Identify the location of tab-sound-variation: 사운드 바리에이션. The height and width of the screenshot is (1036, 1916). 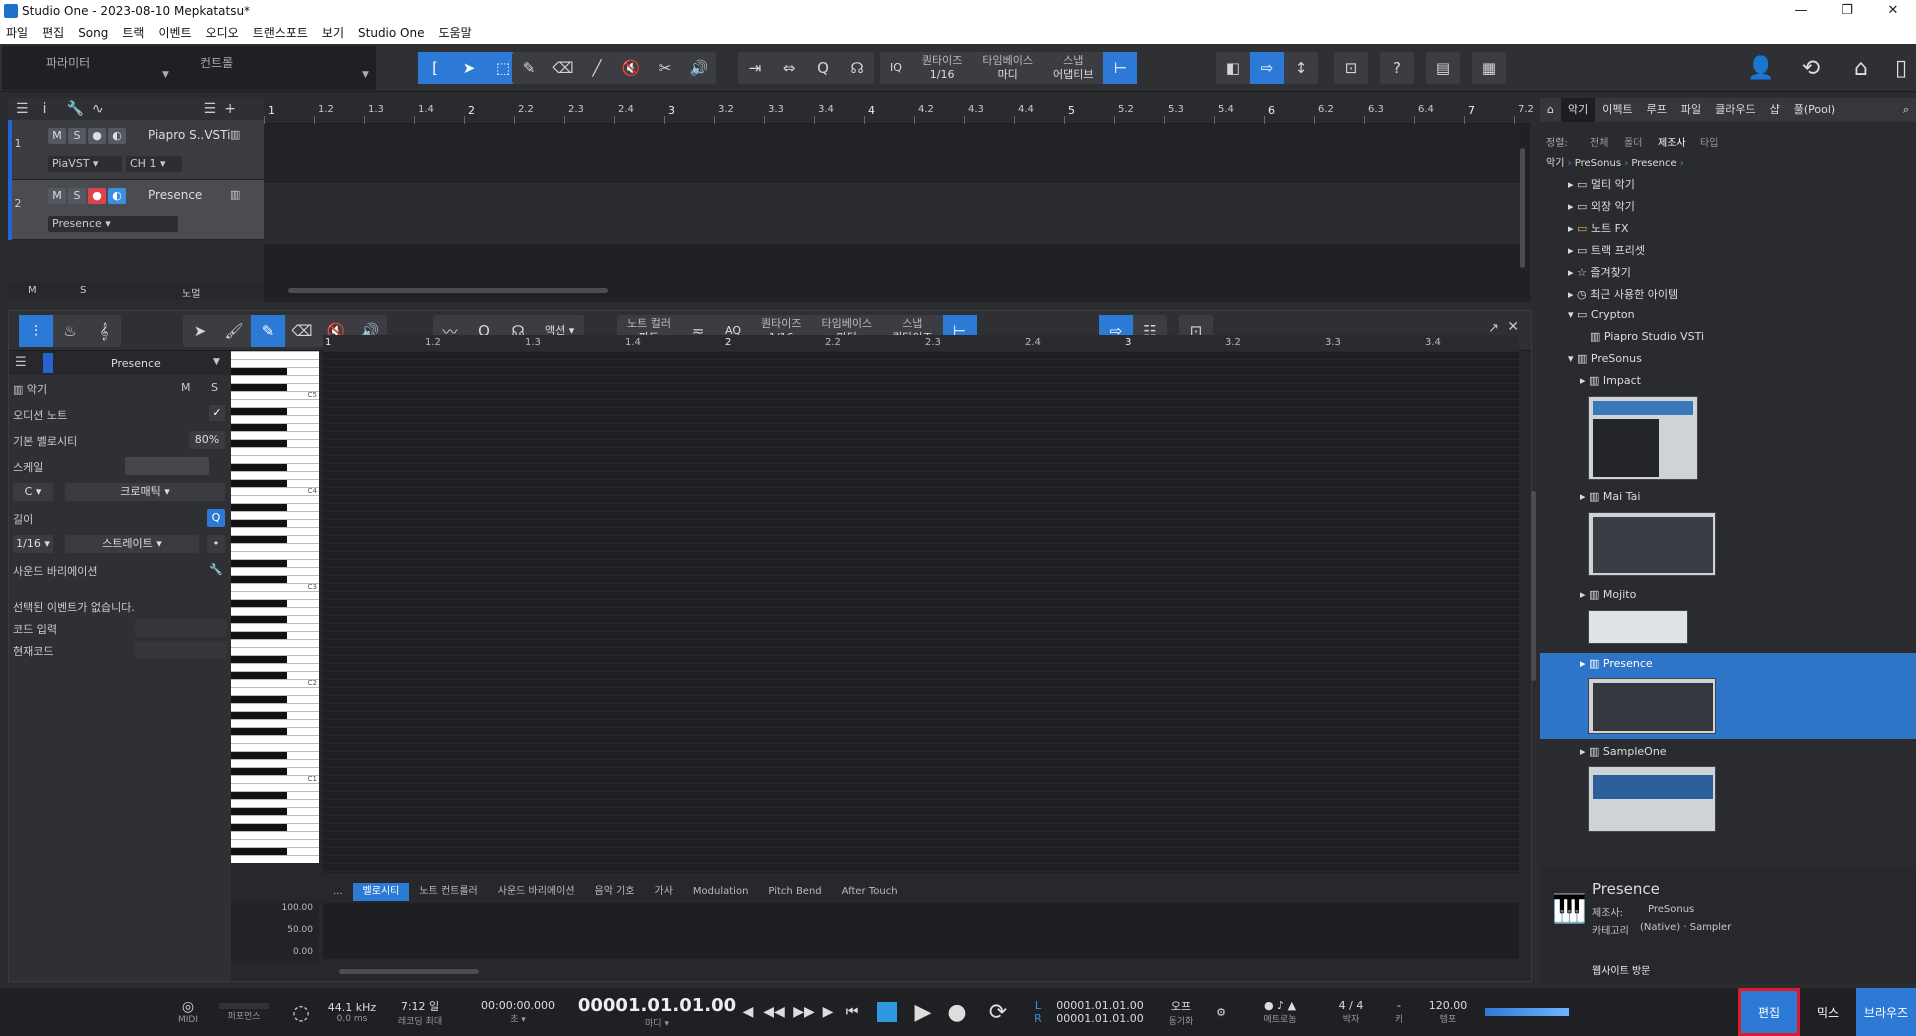
(536, 892).